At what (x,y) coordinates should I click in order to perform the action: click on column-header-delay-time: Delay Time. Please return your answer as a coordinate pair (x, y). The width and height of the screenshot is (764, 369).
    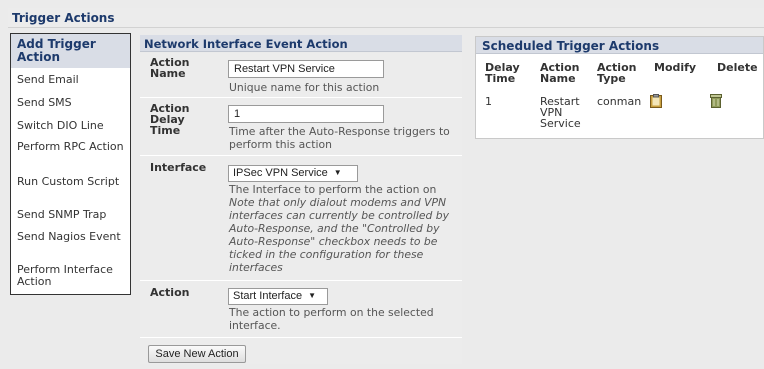
    Looking at the image, I should click on (502, 73).